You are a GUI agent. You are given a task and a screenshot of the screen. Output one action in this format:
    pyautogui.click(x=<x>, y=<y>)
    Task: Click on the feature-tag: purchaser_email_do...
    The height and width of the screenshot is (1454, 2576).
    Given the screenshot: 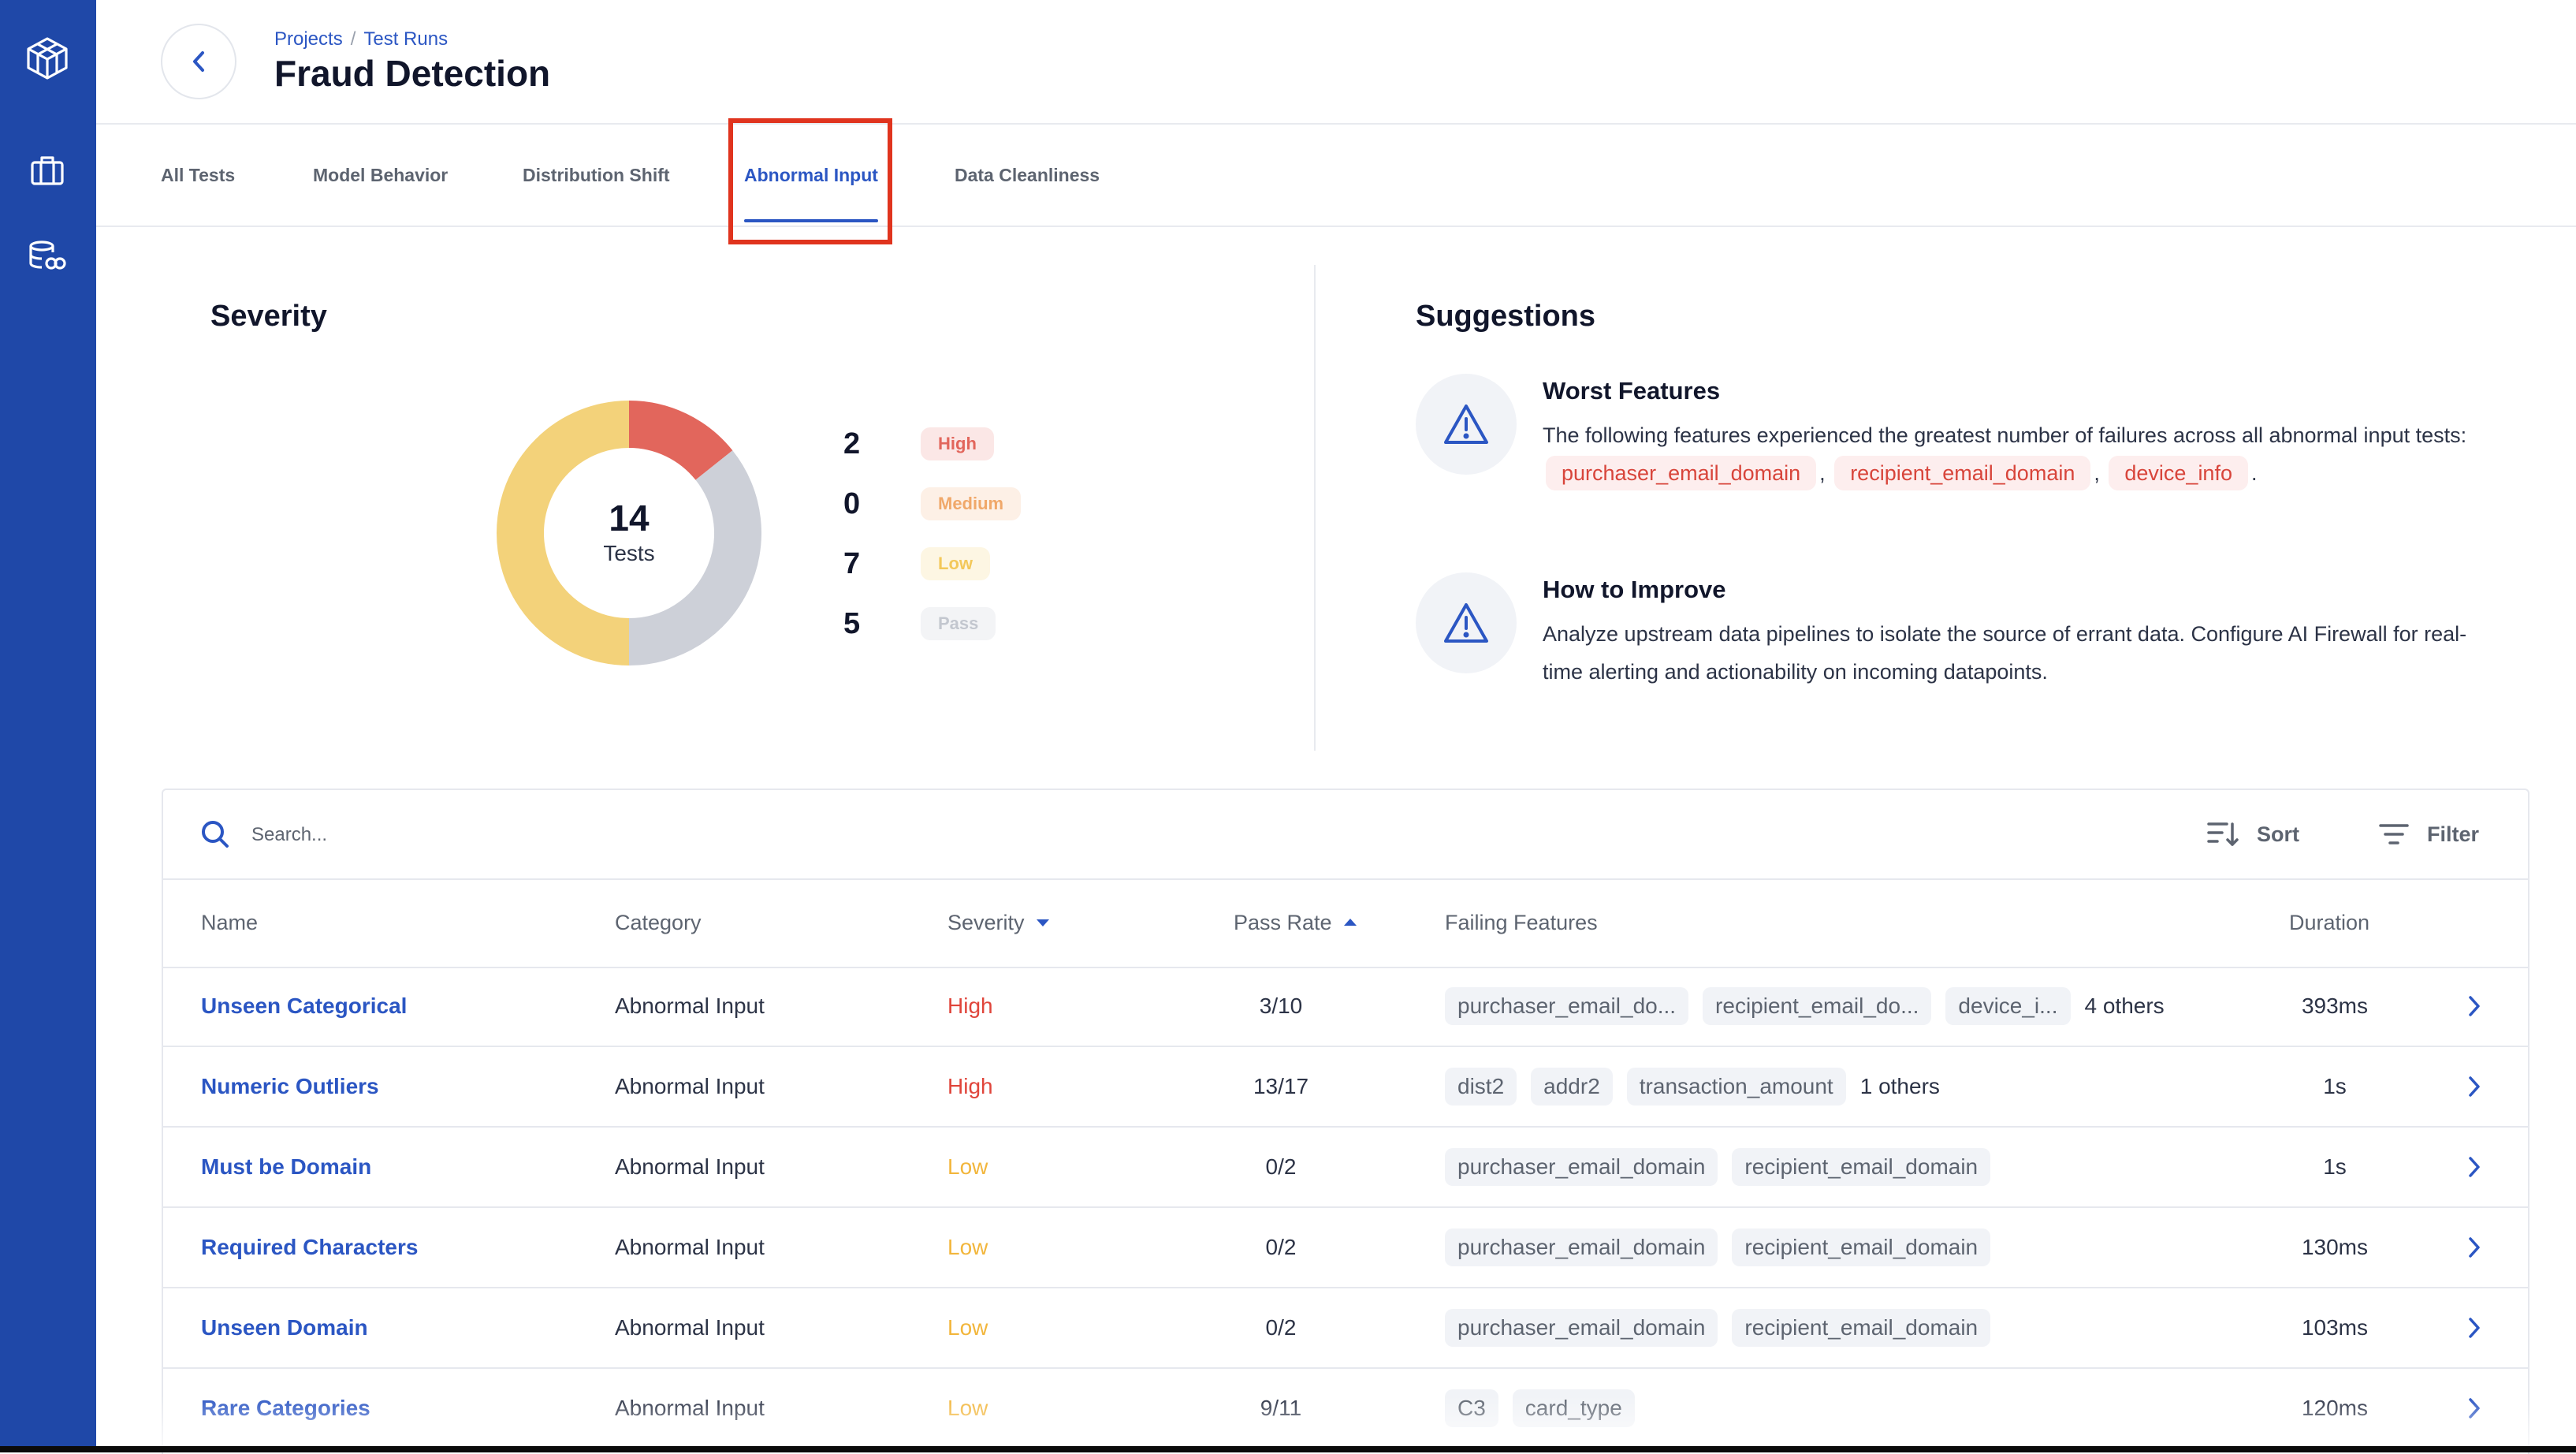 What is the action you would take?
    pyautogui.click(x=1567, y=1006)
    